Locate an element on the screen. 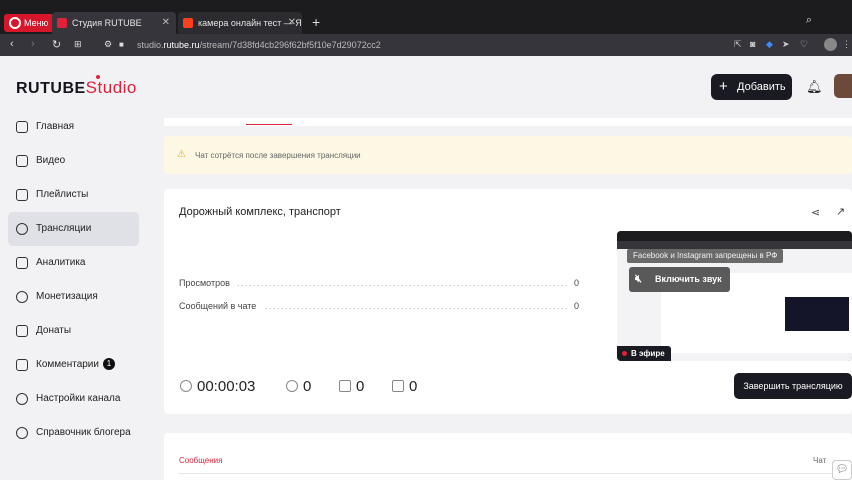 This screenshot has width=852, height=480. back-icon: ‹ is located at coordinates (12, 44).